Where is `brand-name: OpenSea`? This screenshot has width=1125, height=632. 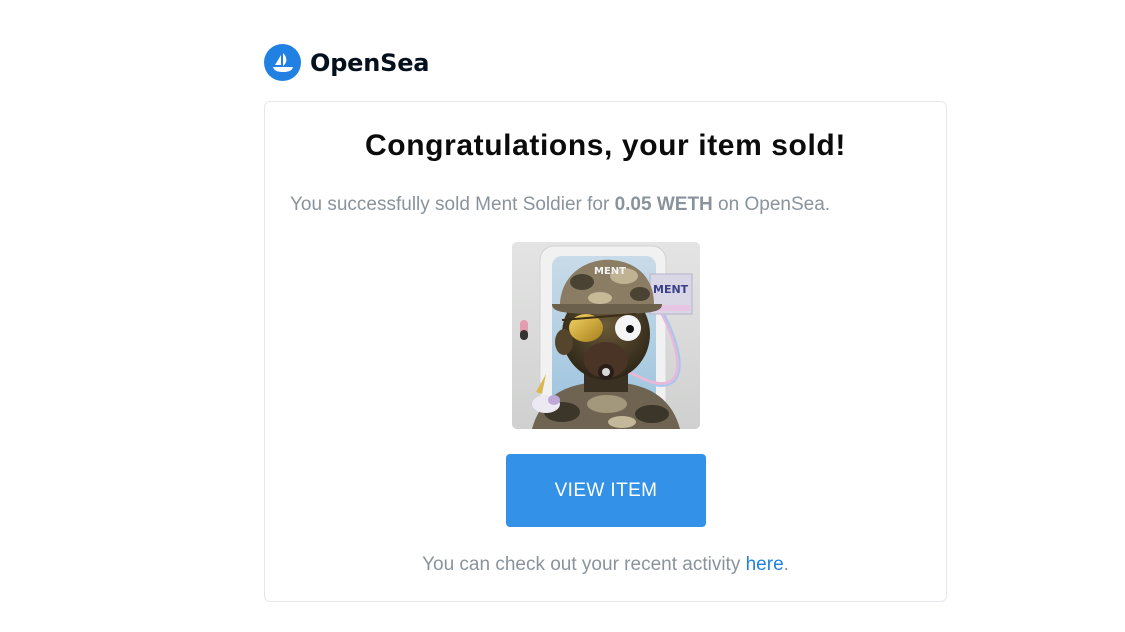
brand-name: OpenSea is located at coordinates (370, 62).